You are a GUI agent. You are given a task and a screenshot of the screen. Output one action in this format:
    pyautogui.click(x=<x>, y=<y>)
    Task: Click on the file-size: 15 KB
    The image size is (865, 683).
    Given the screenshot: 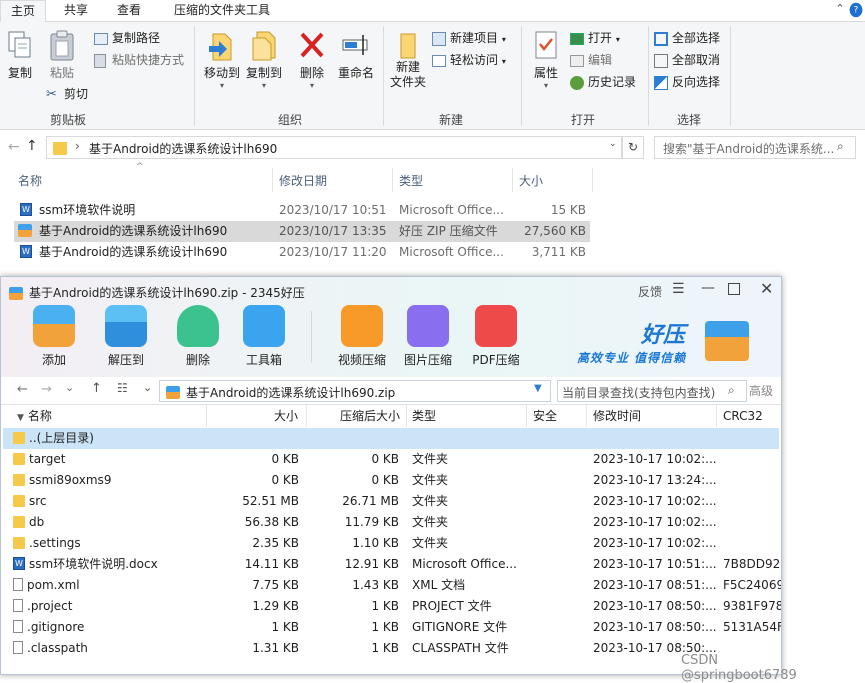 What is the action you would take?
    pyautogui.click(x=568, y=210)
    